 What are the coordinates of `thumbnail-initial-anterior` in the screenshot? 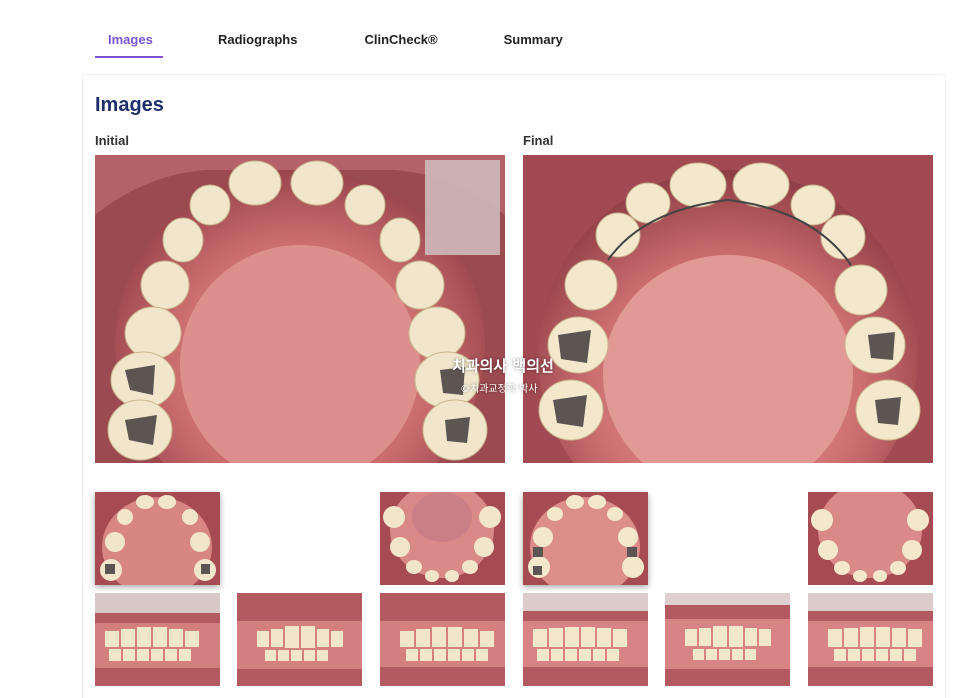 It's located at (299, 639).